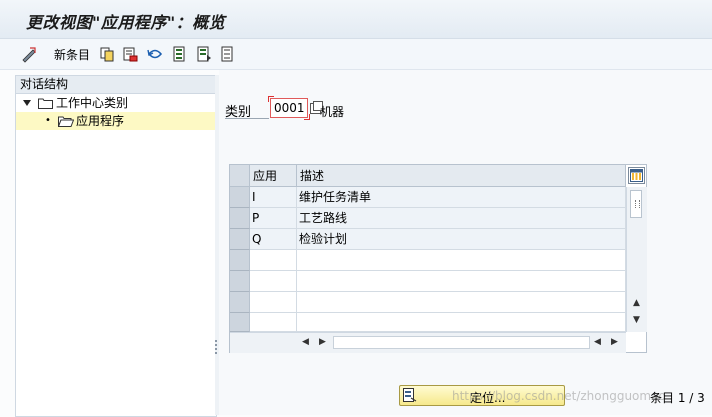 The image size is (712, 417). Describe the element at coordinates (410, 395) in the screenshot. I see `locate-icon` at that location.